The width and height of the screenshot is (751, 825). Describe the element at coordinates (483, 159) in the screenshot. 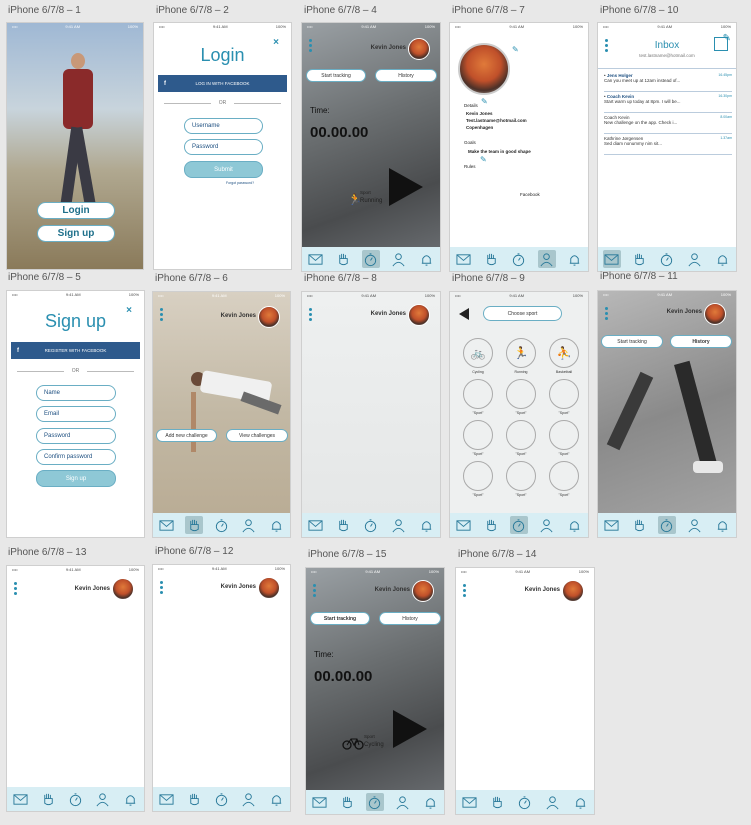

I see `edit-goals-icon: ✎` at that location.